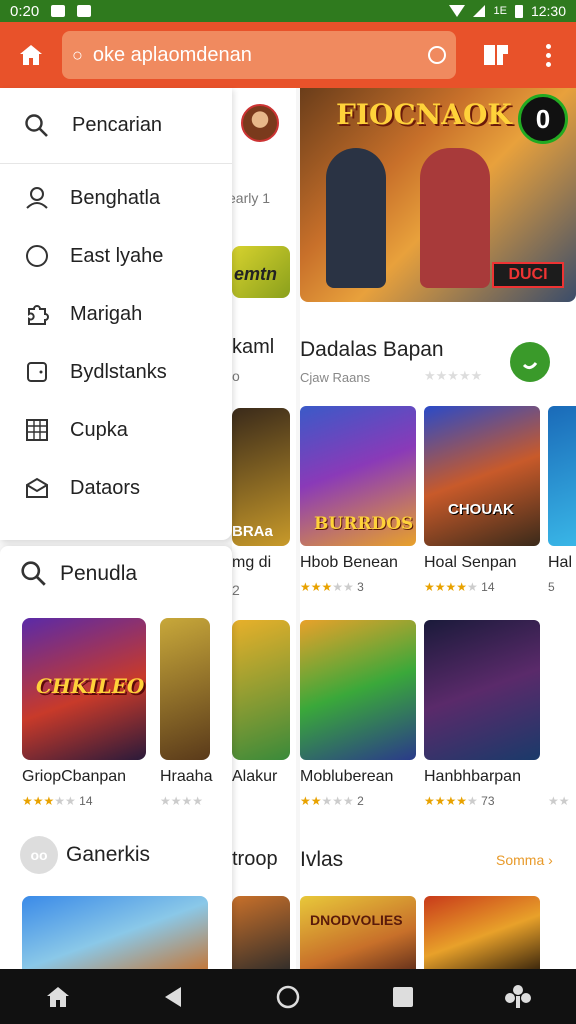 The width and height of the screenshot is (576, 1024). I want to click on drawer-section-search: Penudla, so click(78, 574).